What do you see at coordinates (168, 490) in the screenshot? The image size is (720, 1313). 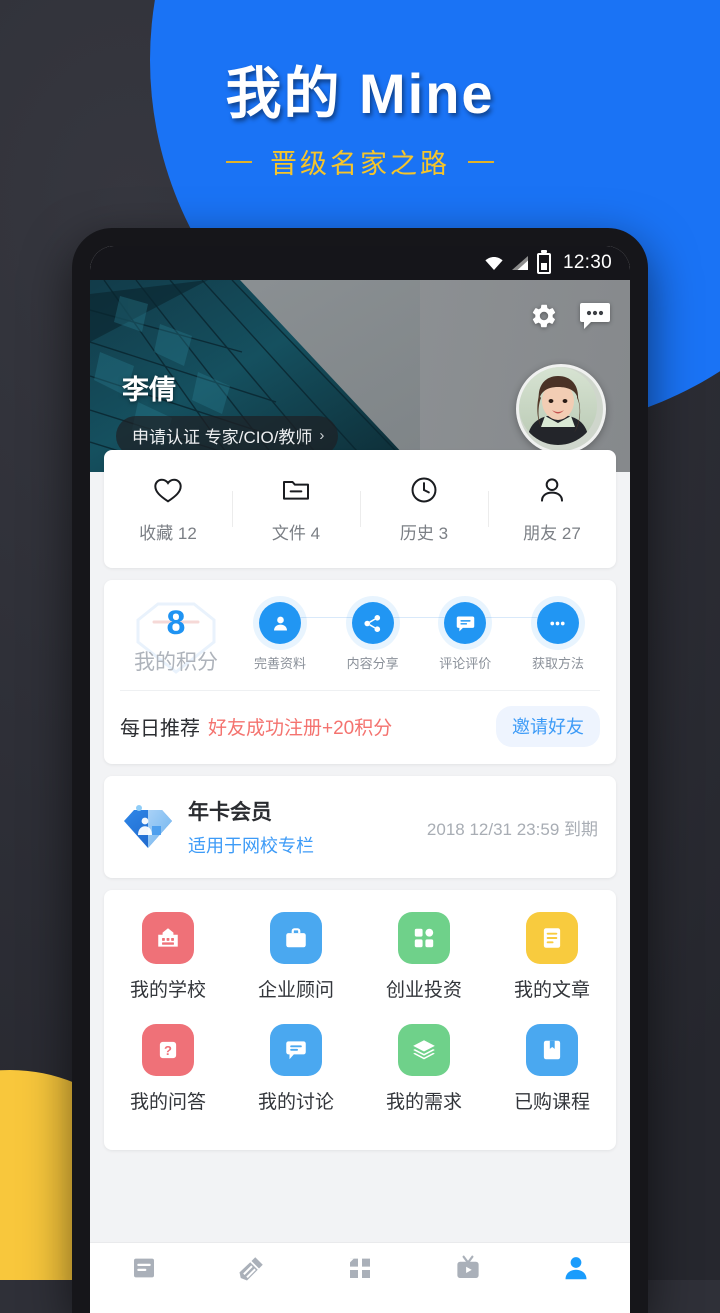 I see `heart-icon` at bounding box center [168, 490].